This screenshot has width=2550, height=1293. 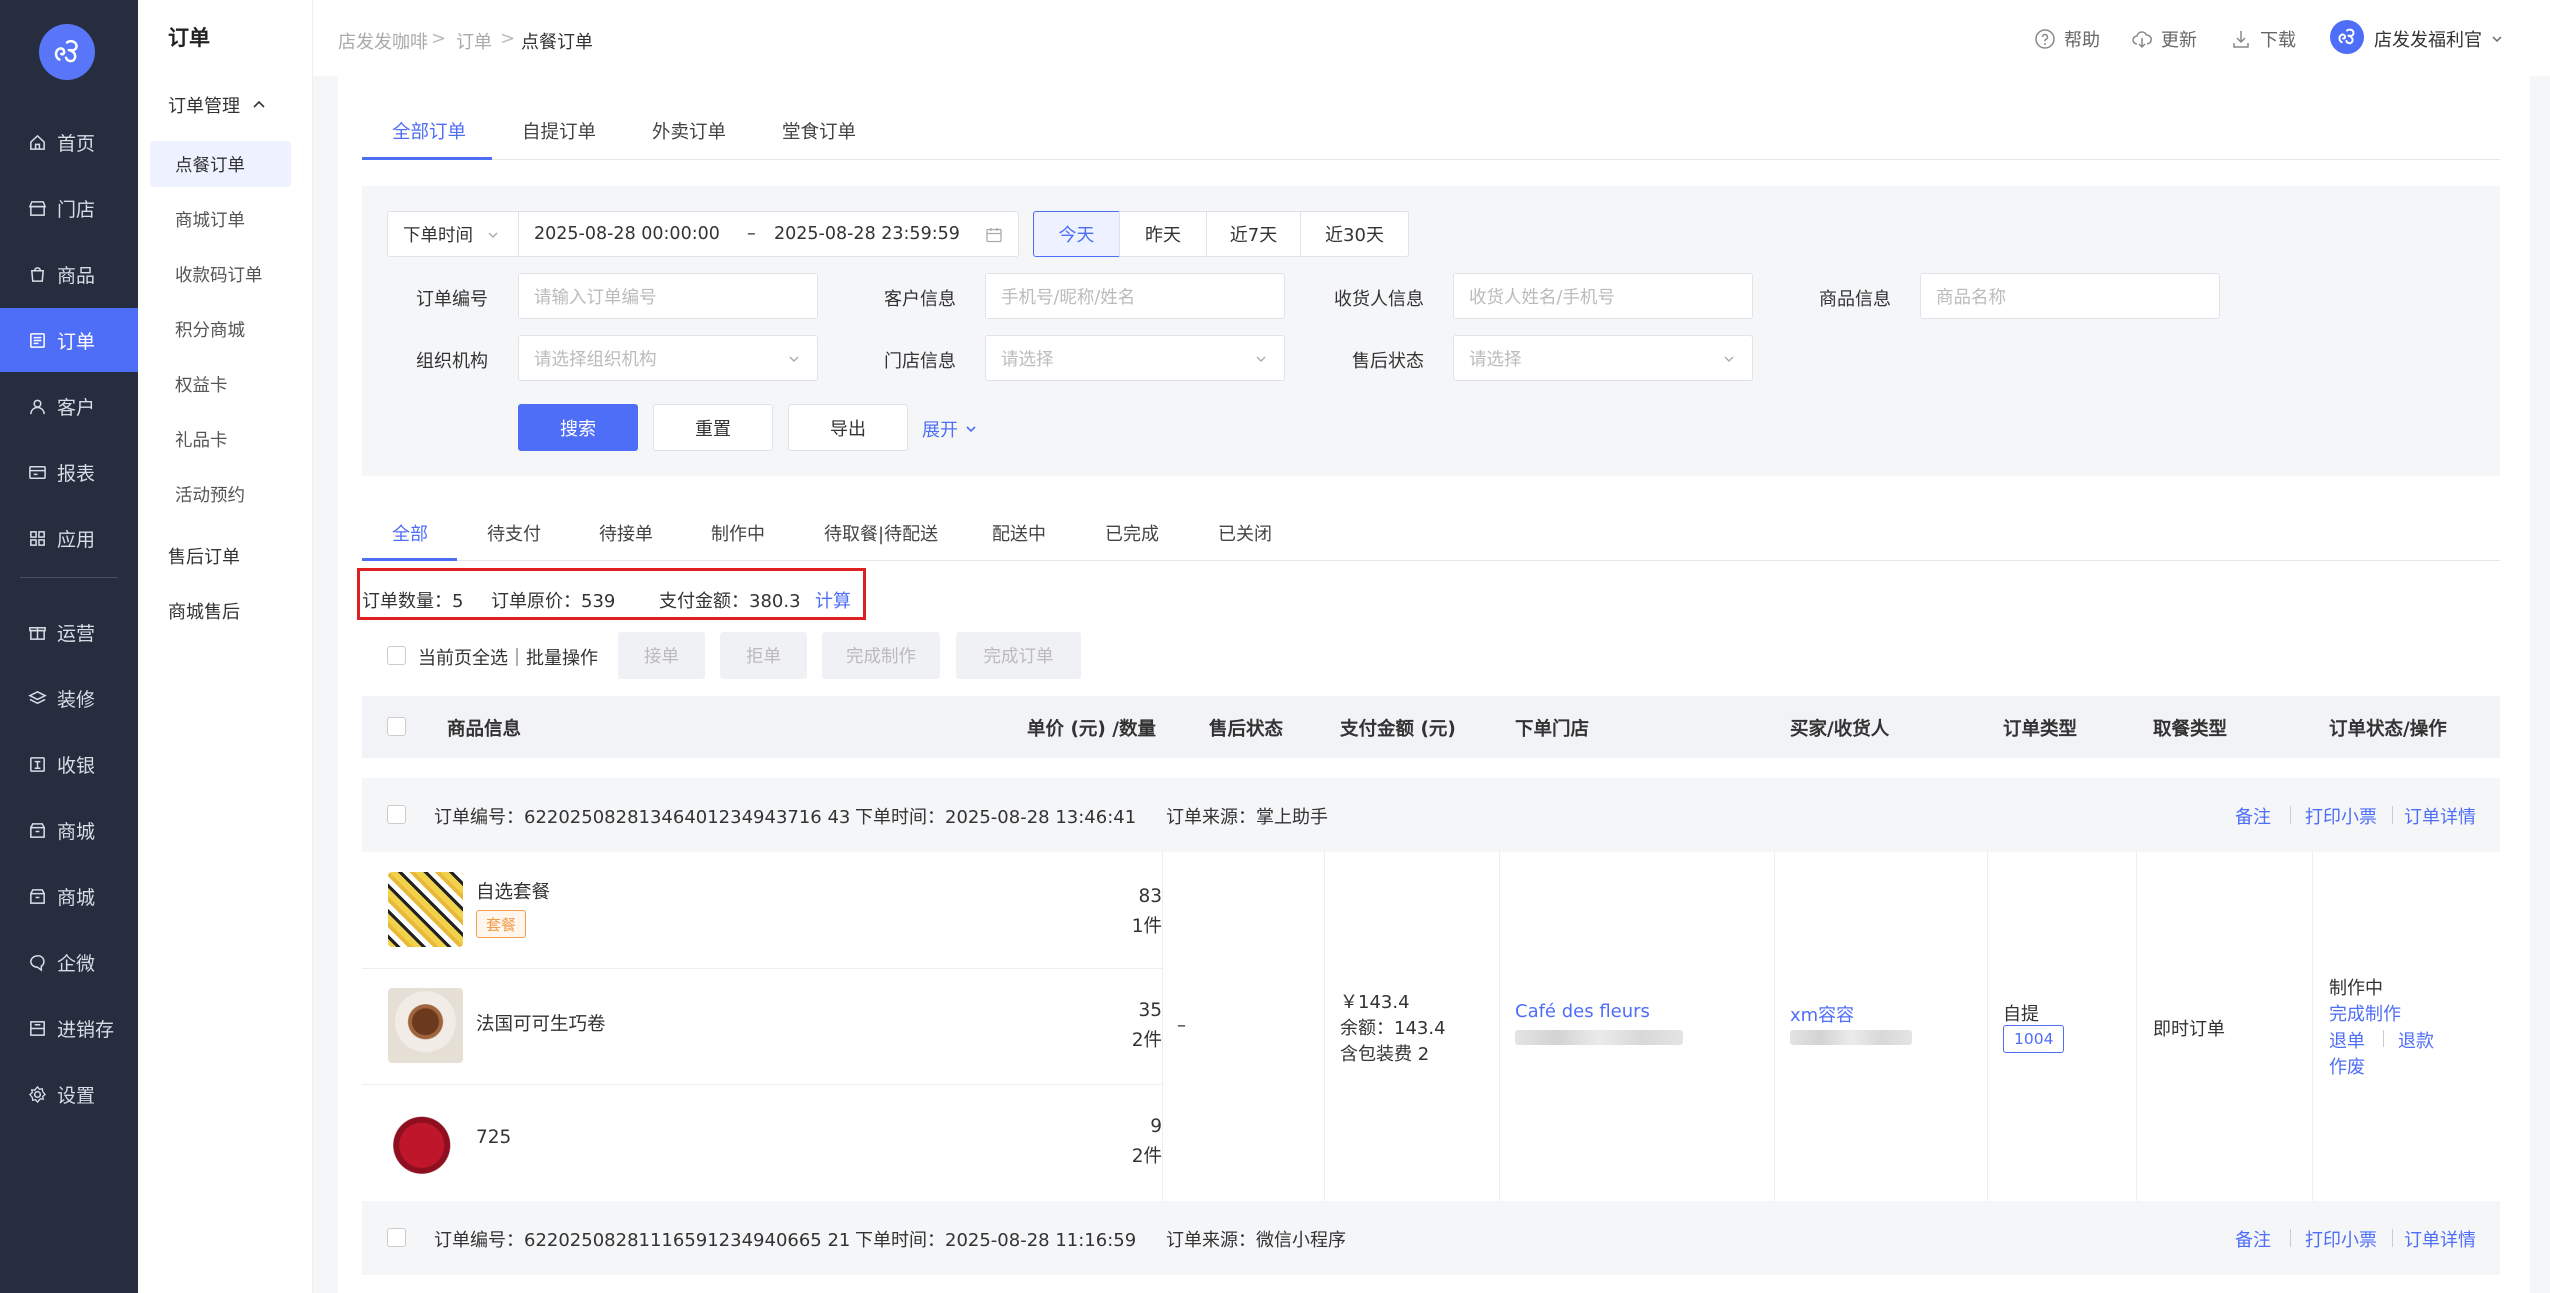 I want to click on sub-item-after-sale: 售后订单, so click(x=204, y=556).